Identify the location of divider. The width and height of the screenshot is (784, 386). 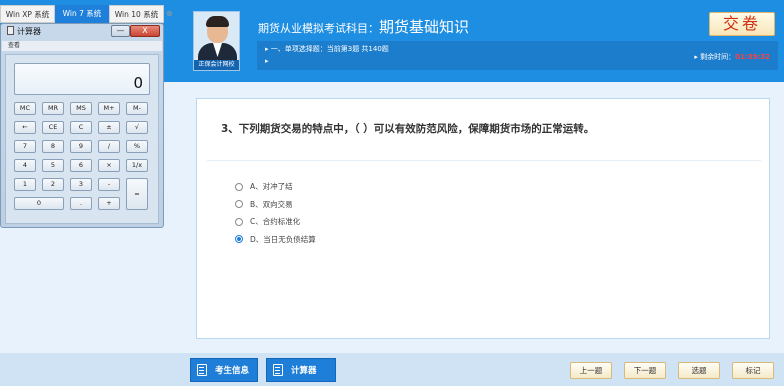
(484, 160).